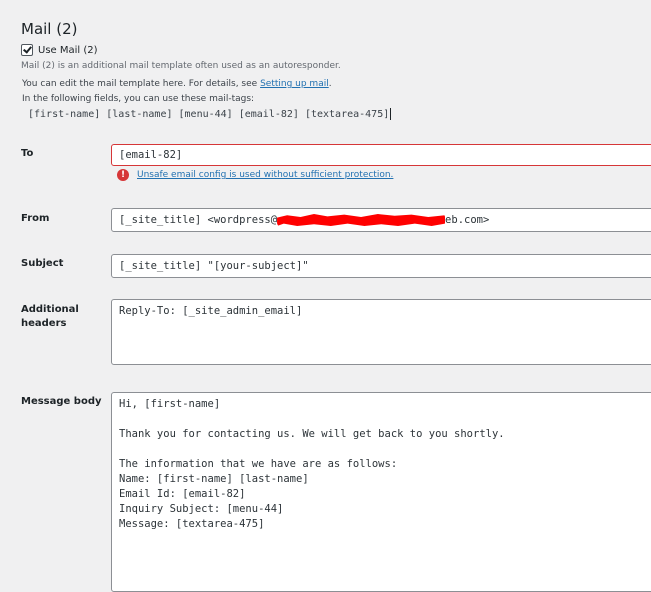 The height and width of the screenshot is (592, 651). I want to click on subject-input: [_site_title] "[your-subject]", so click(381, 266).